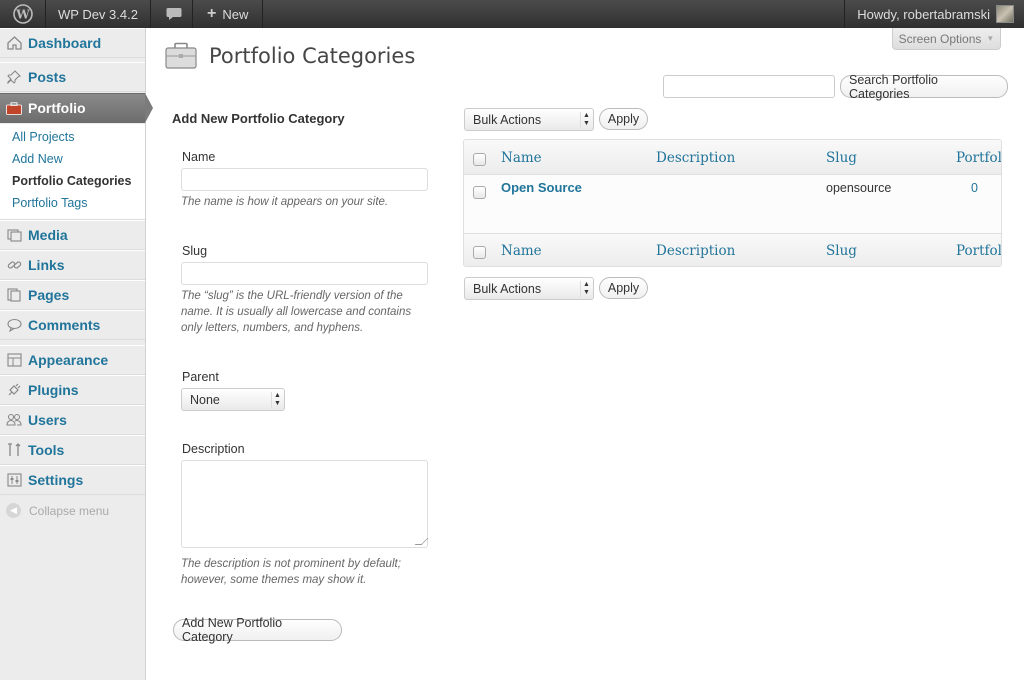  I want to click on slug-field, so click(304, 273).